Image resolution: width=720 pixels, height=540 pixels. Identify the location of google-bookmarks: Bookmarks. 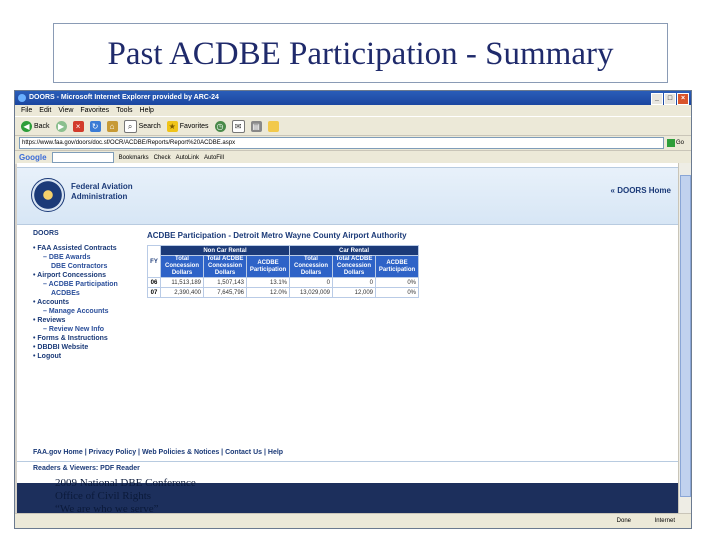
(134, 158).